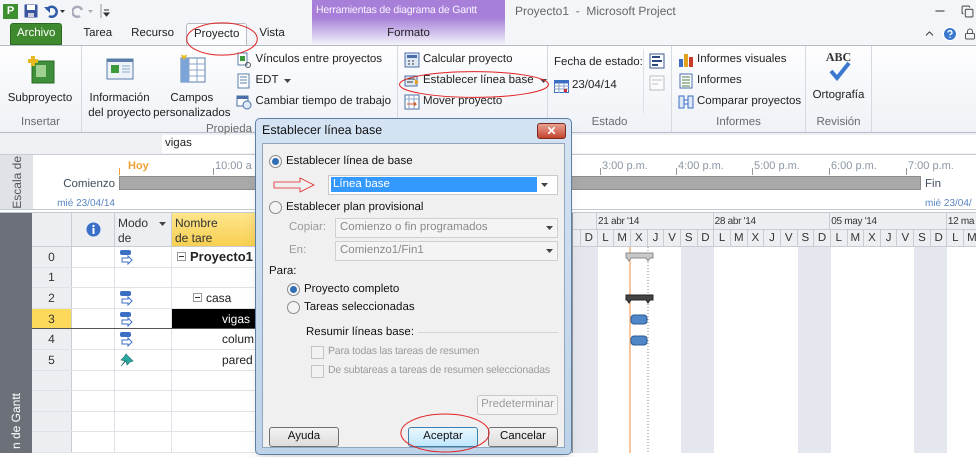  Describe the element at coordinates (740, 80) in the screenshot. I see `ribbon-button: Informes` at that location.